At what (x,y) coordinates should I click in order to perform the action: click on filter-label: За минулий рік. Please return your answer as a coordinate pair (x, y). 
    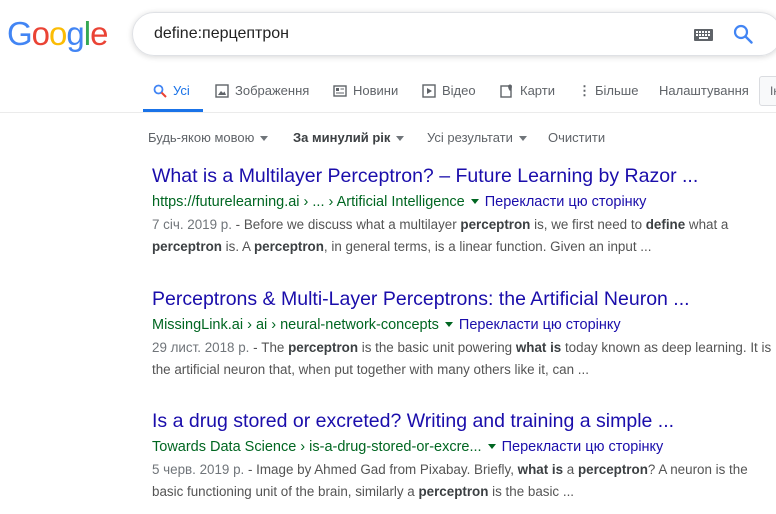
    Looking at the image, I should click on (342, 137).